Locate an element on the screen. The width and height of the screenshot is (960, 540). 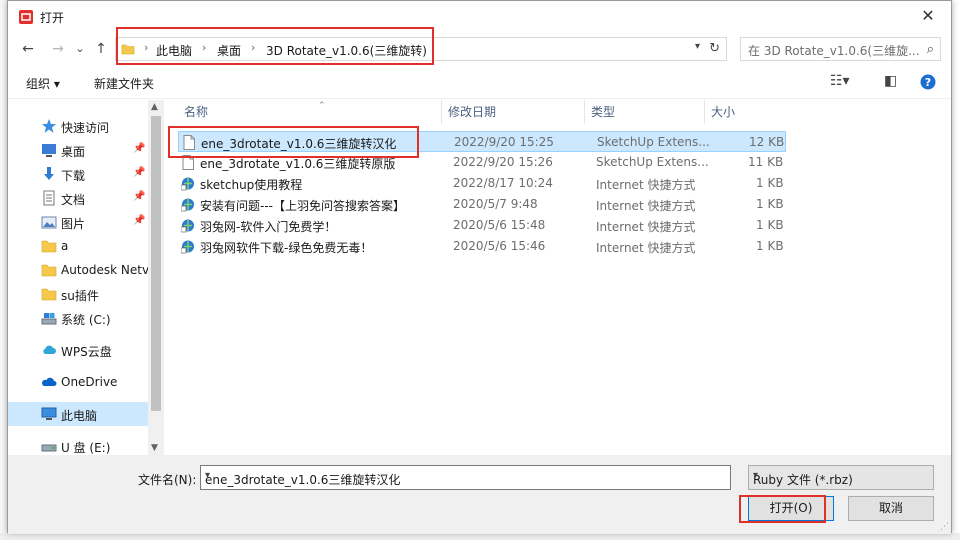
scrollbar-thumb is located at coordinates (156, 263).